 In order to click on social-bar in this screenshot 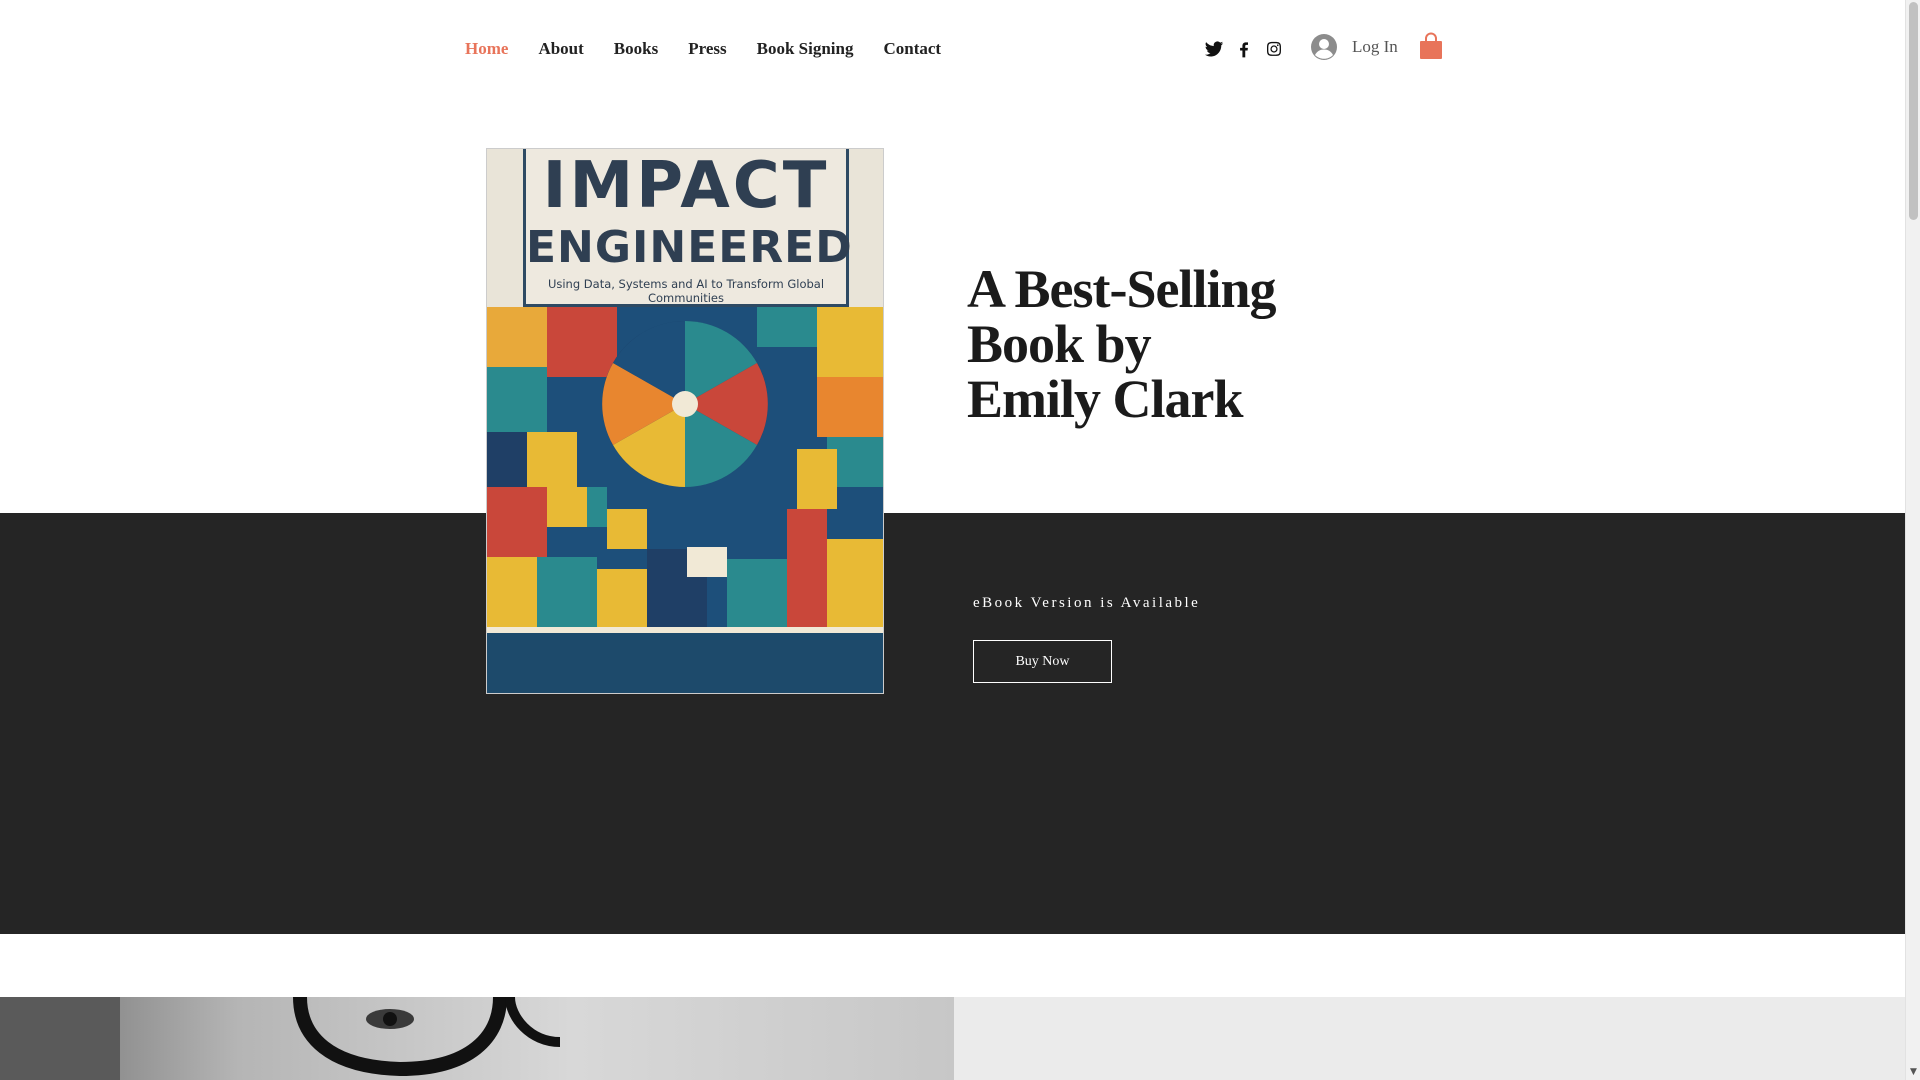, I will do `click(1248, 49)`.